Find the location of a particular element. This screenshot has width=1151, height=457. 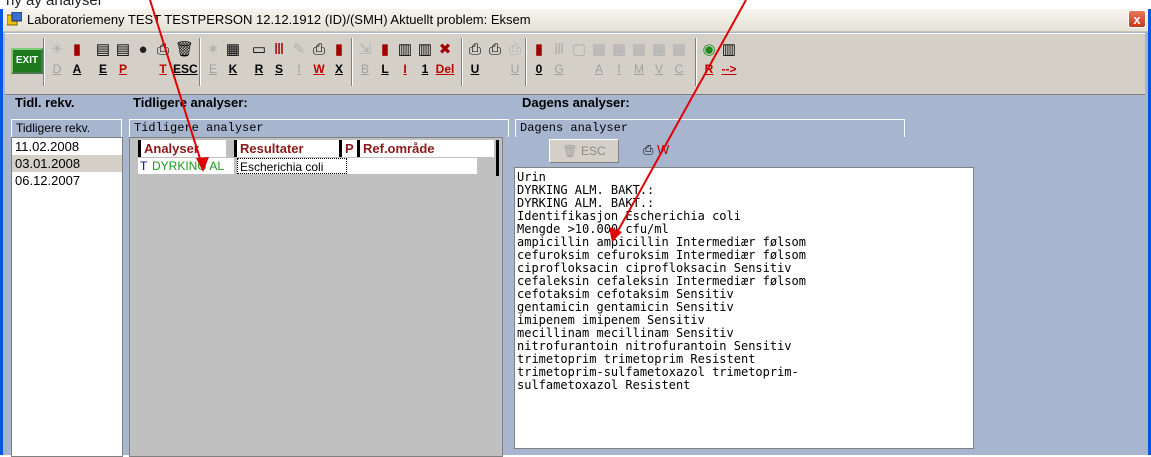

toolbar-button-s: ⅢS is located at coordinates (279, 60).